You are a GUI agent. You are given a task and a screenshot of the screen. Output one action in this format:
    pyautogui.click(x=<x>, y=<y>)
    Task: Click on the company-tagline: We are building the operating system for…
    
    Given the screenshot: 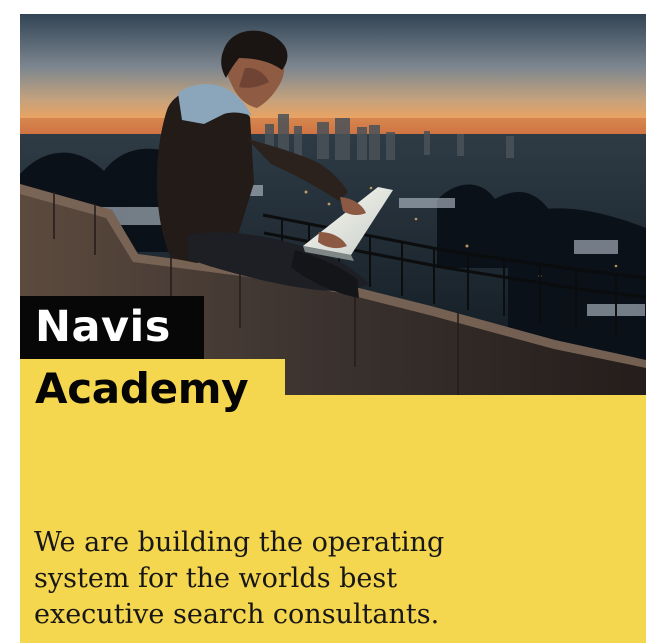 What is the action you would take?
    pyautogui.click(x=269, y=579)
    